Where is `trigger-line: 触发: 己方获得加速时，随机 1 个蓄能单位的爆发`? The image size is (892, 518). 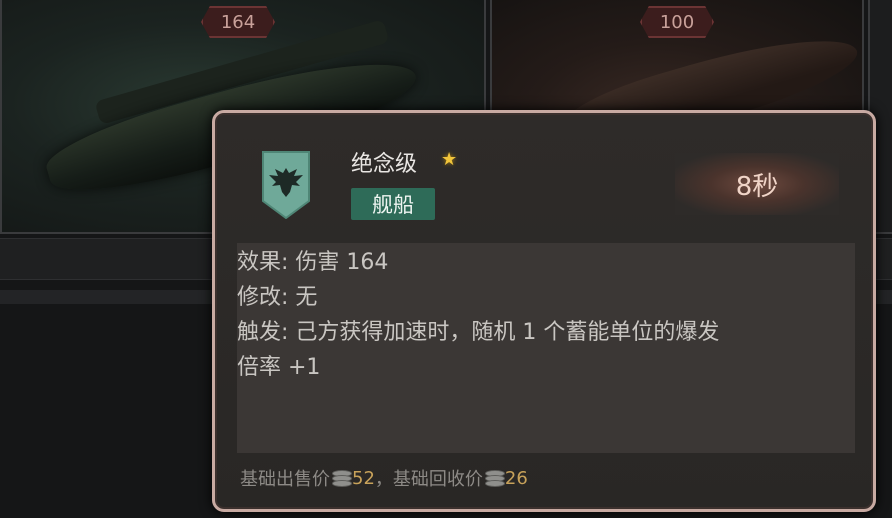
trigger-line: 触发: 己方获得加速时，随机 1 个蓄能单位的爆发 is located at coordinates (478, 332).